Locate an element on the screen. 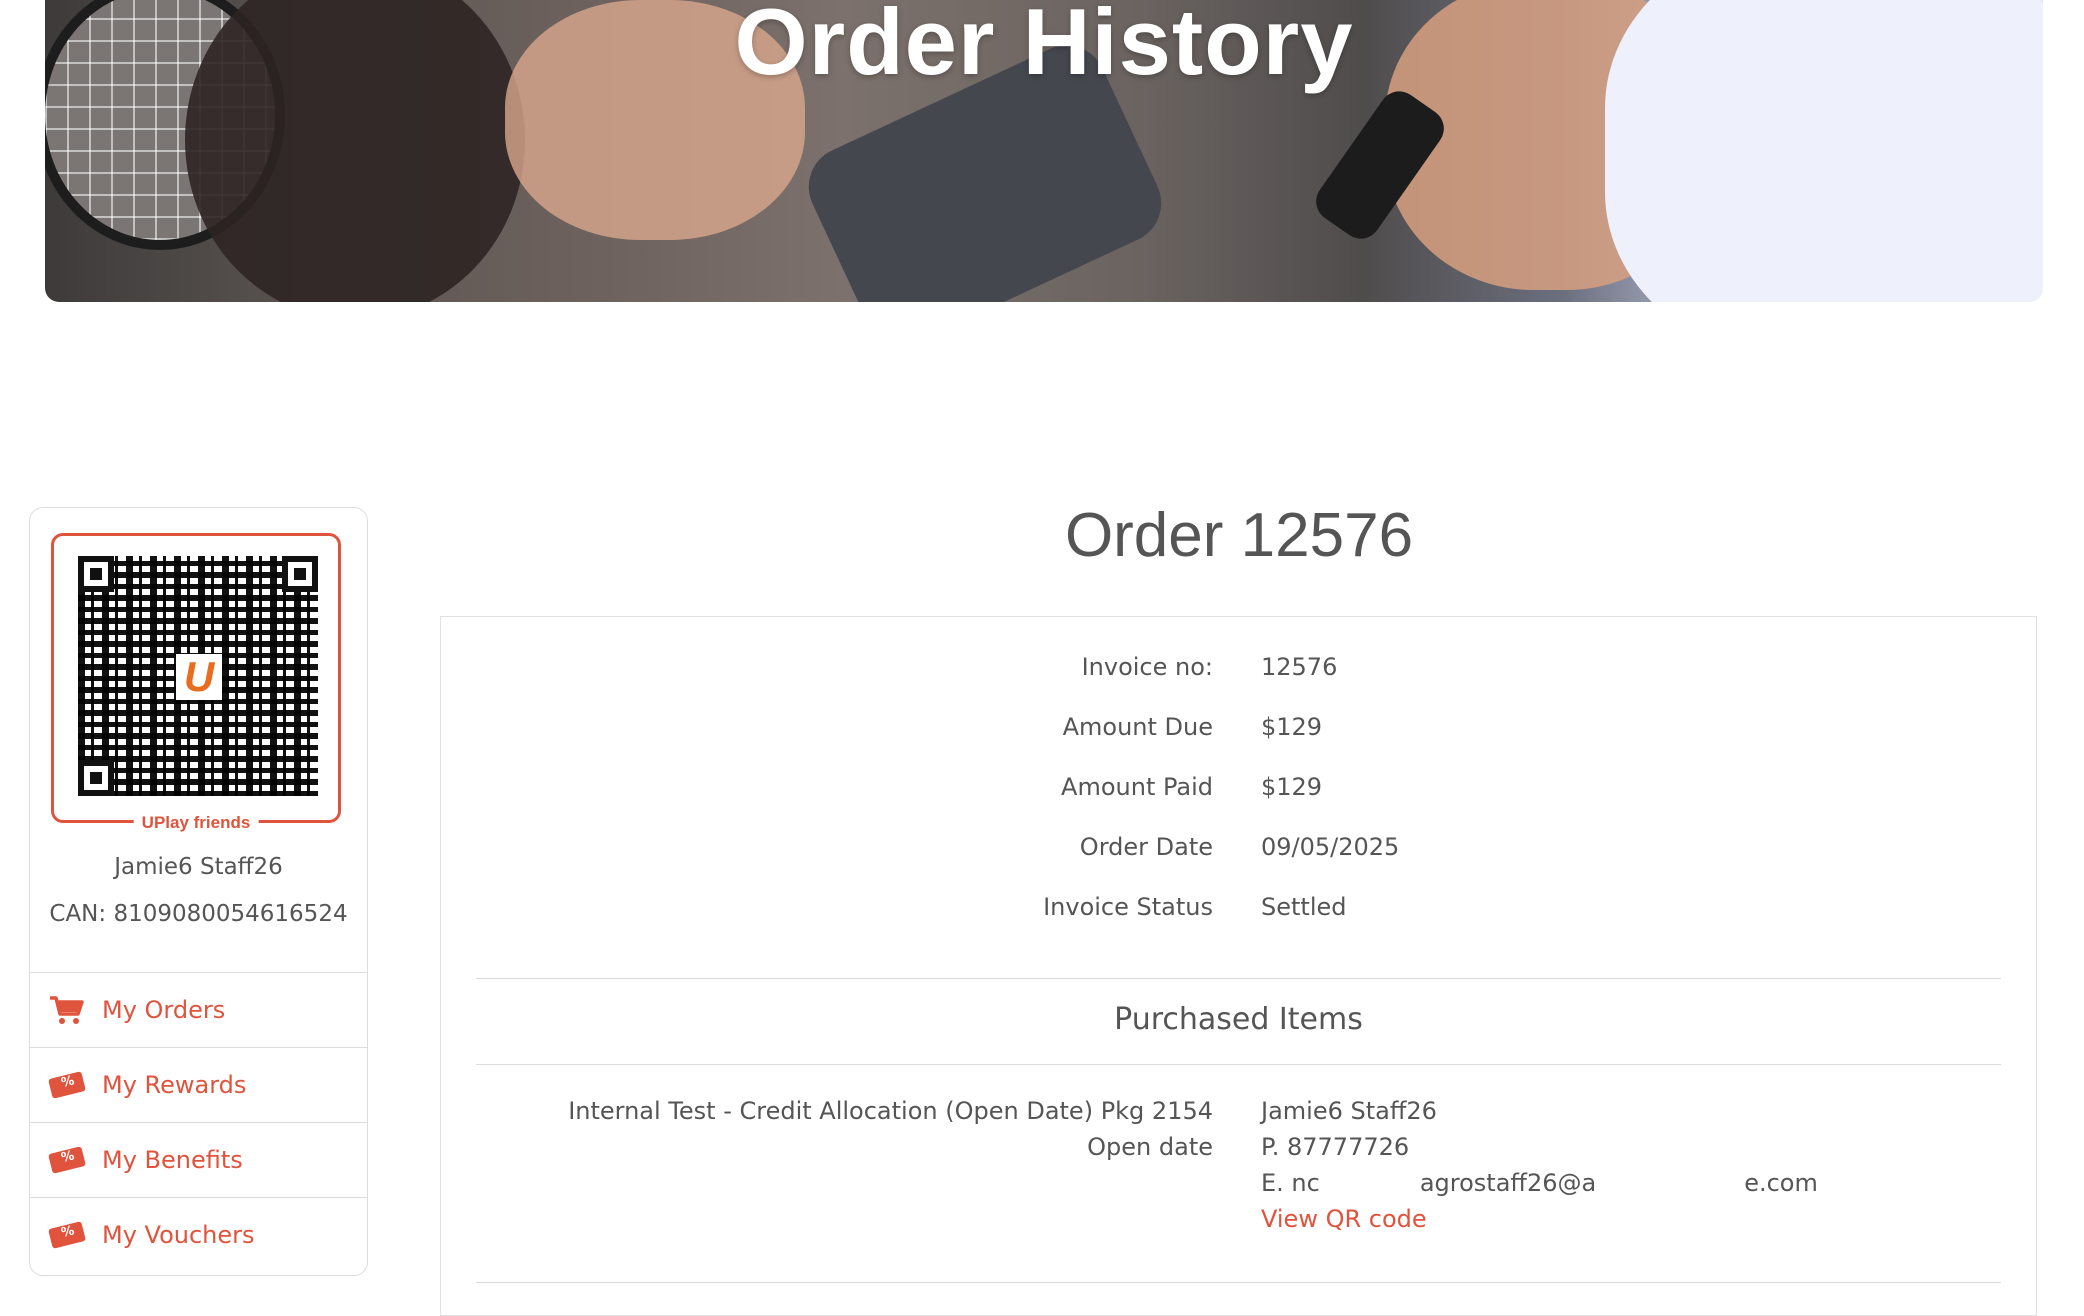 This screenshot has height=1316, width=2084. nav-label: My Benefits is located at coordinates (172, 1160).